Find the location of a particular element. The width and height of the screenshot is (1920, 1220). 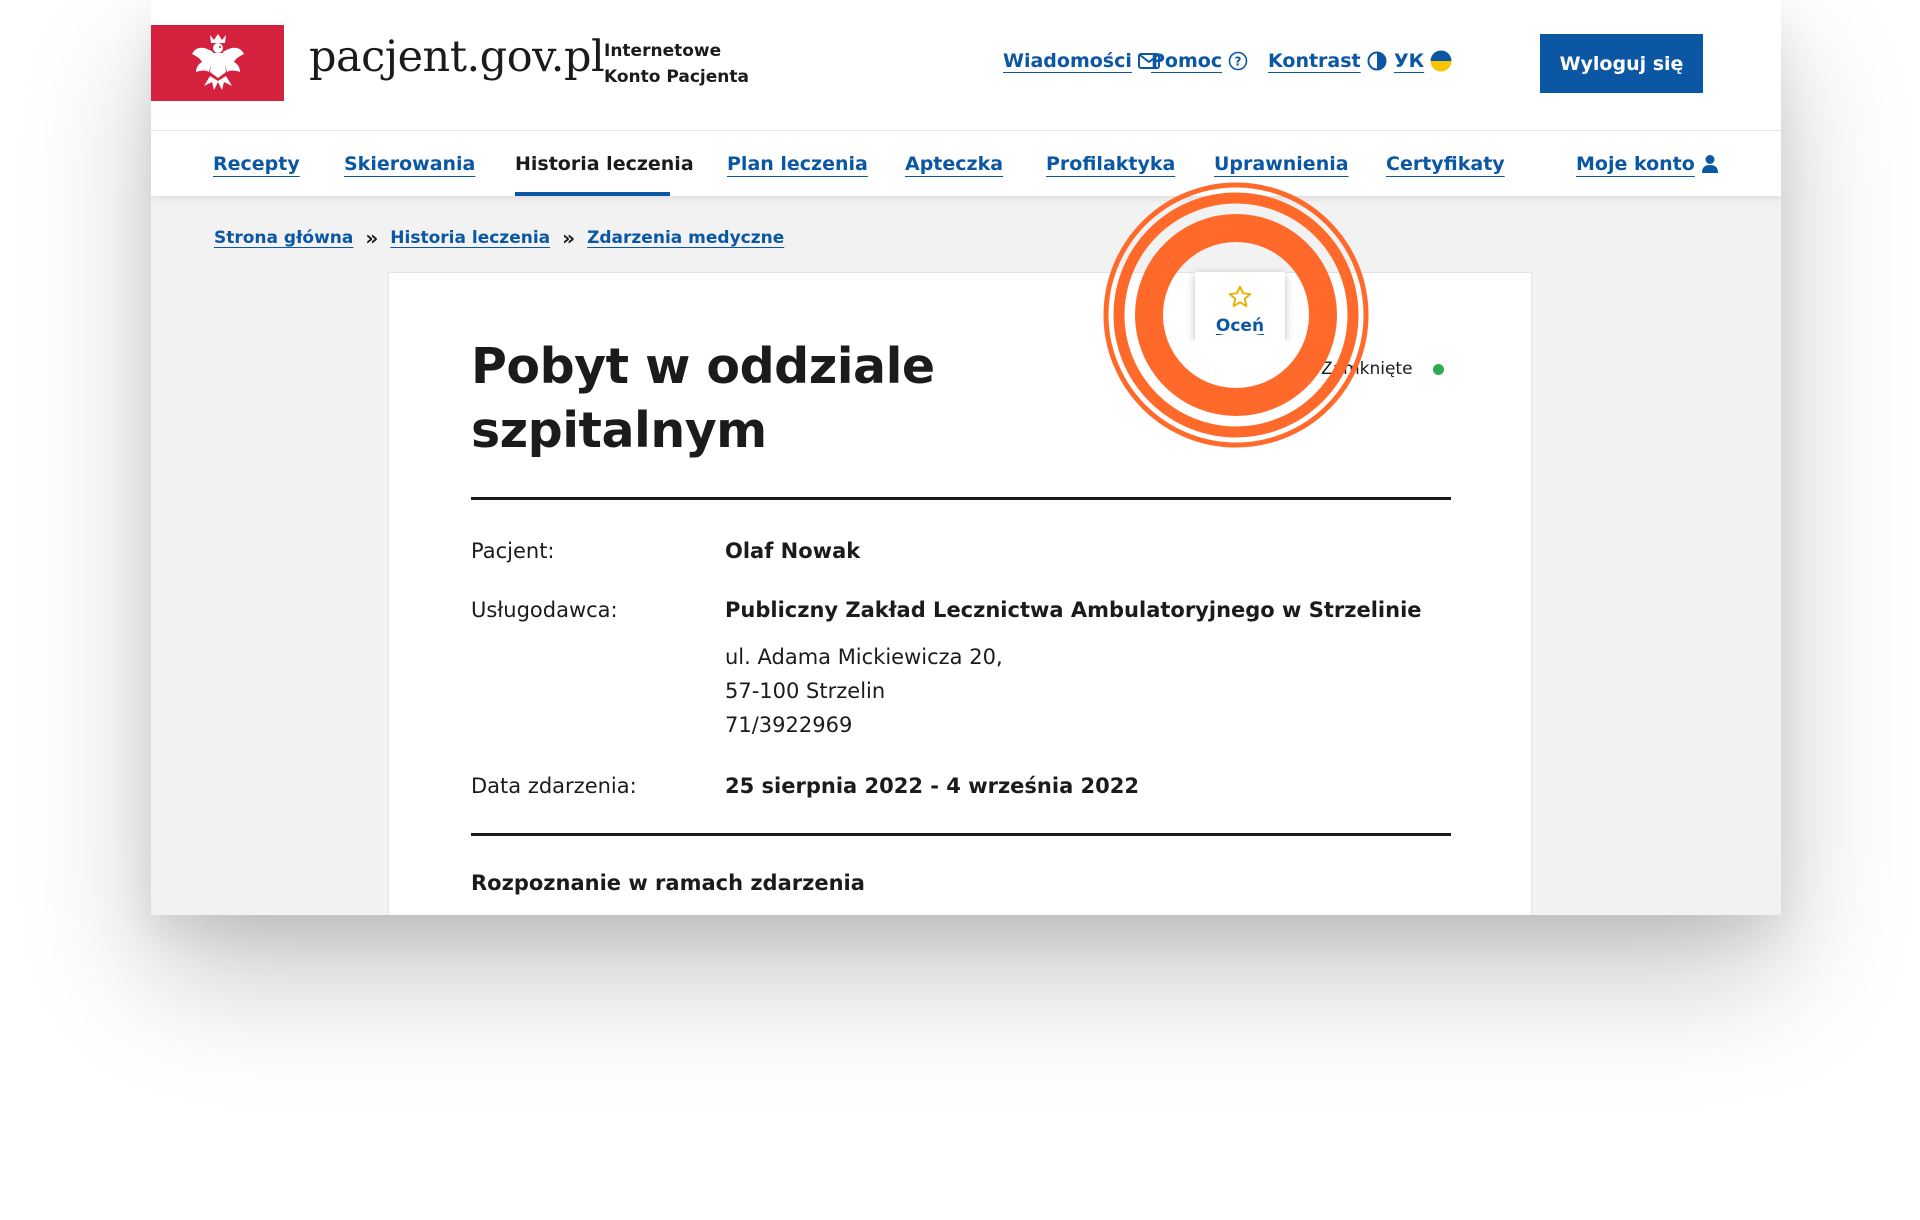

provider-address-line1: ul. Adama Mickiewicza 20, is located at coordinates (864, 657).